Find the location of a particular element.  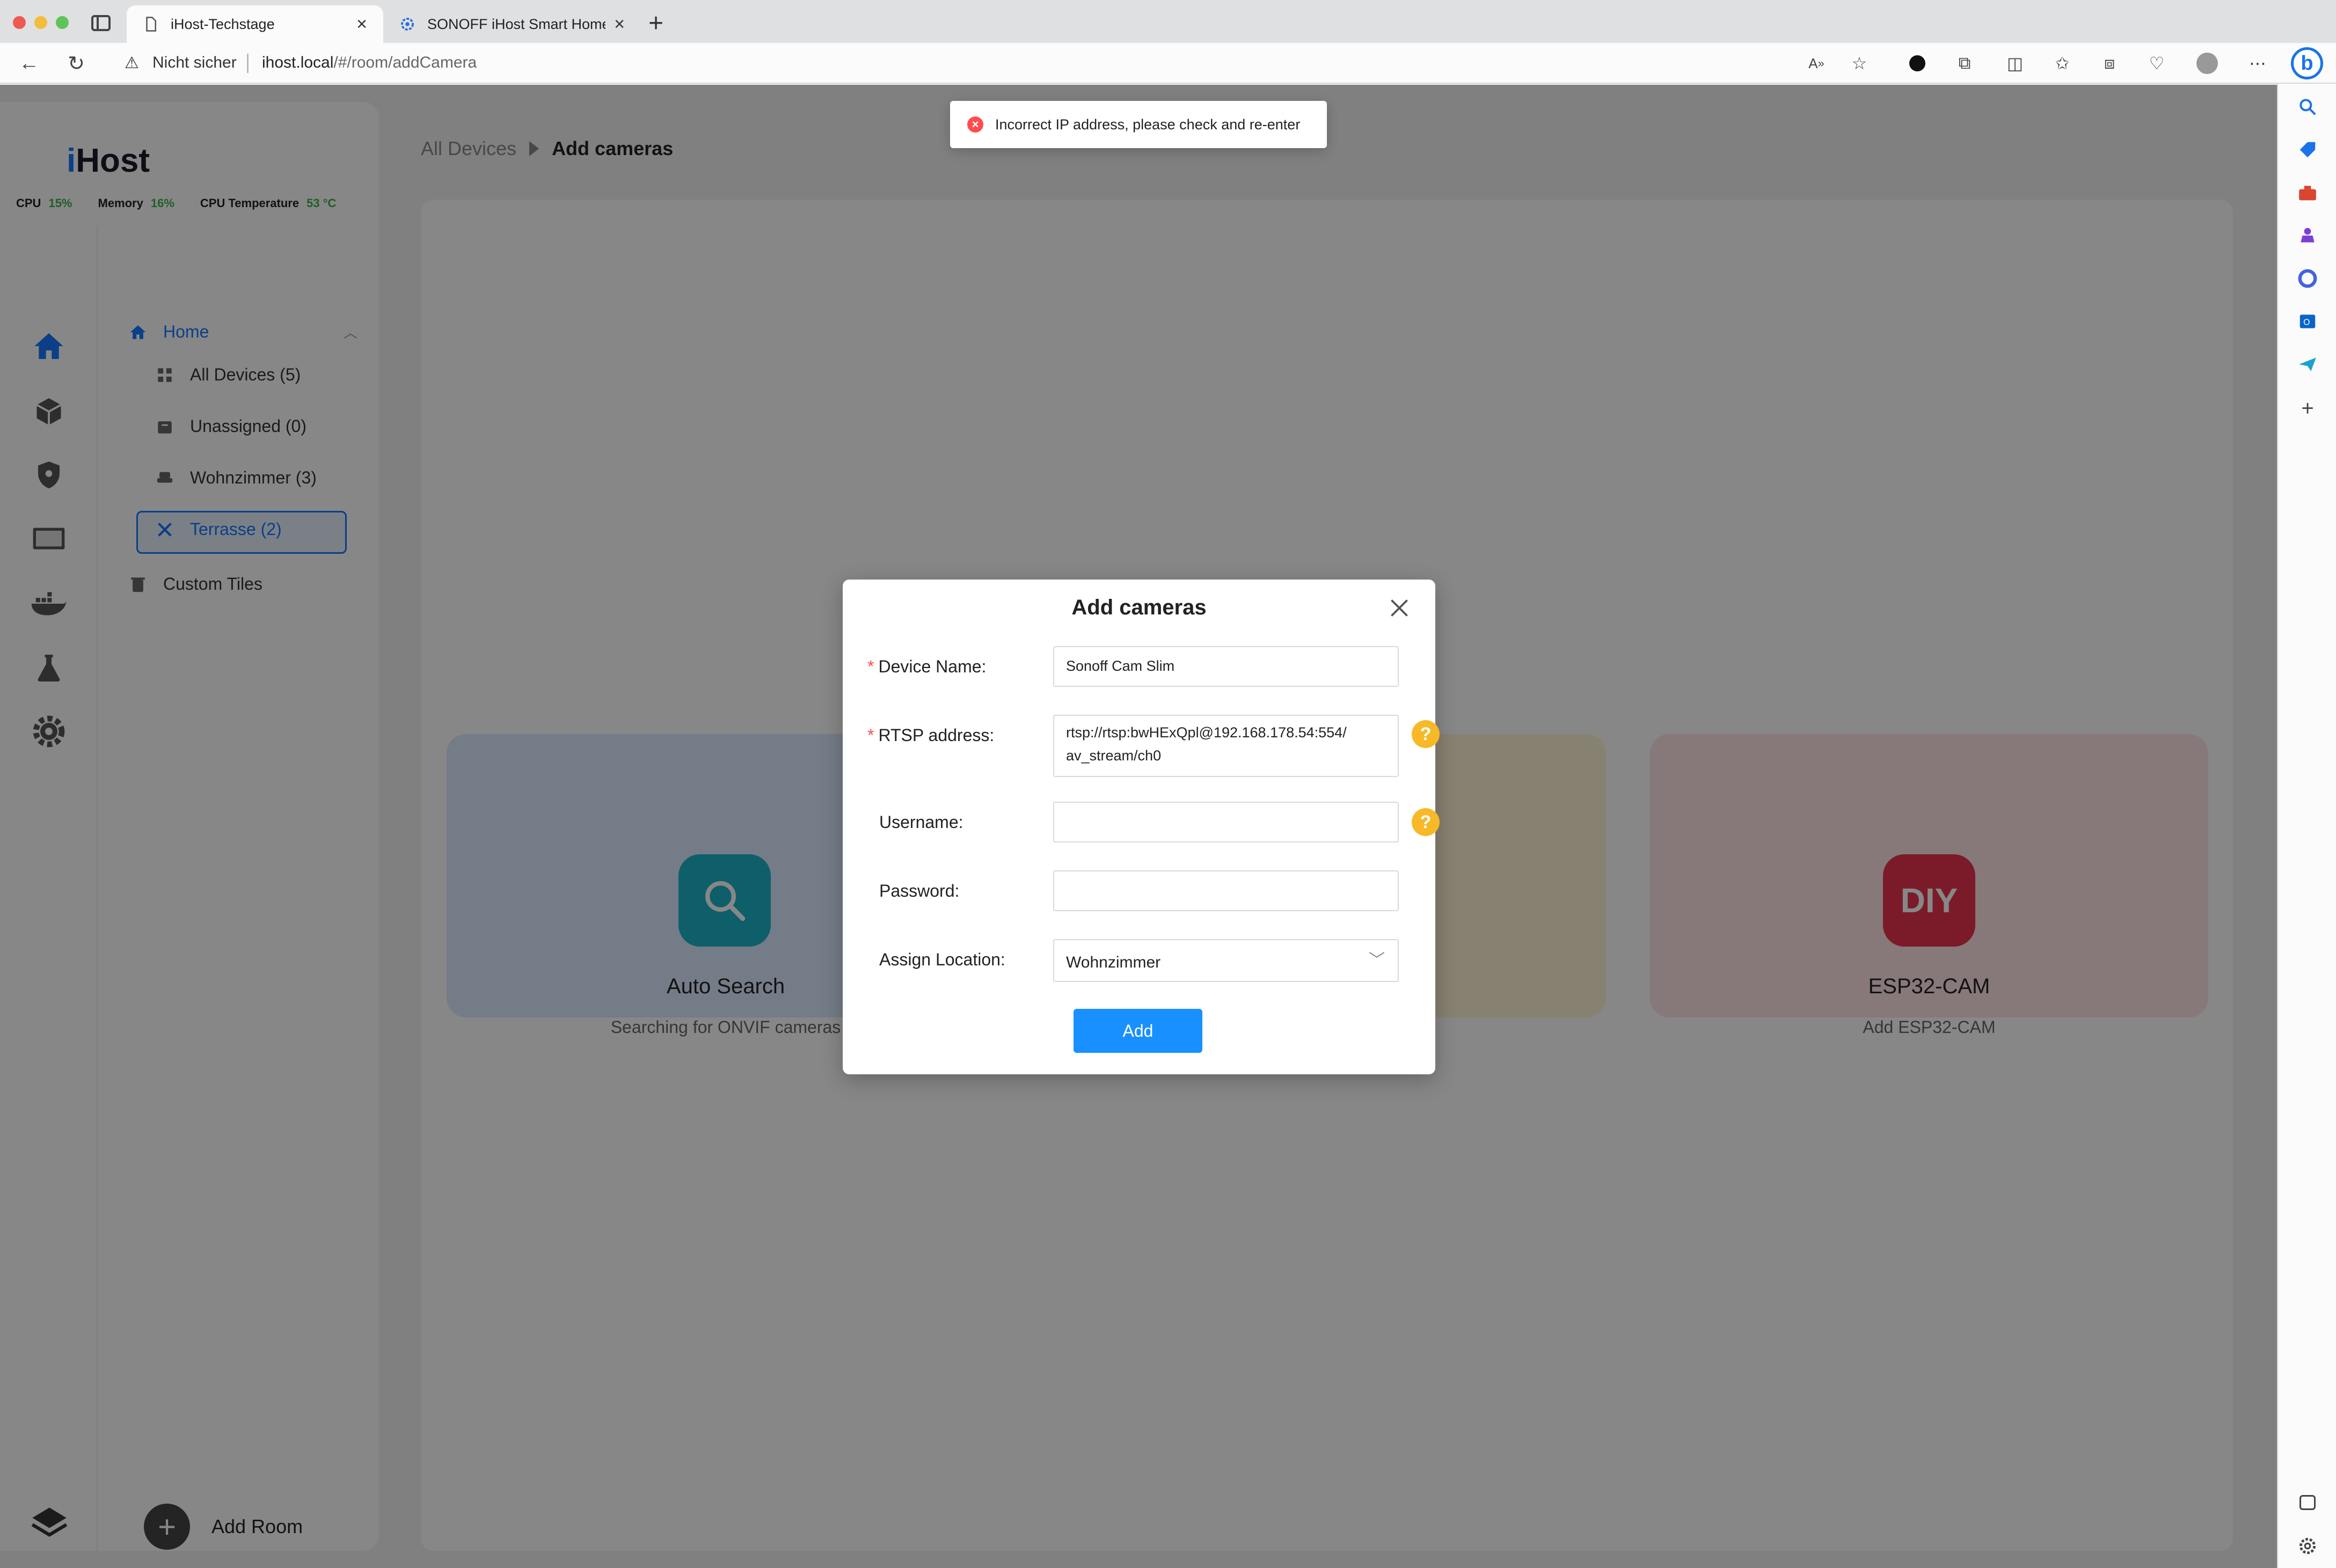

address-bar: ihost.local/#/room/addCamera is located at coordinates (369, 63).